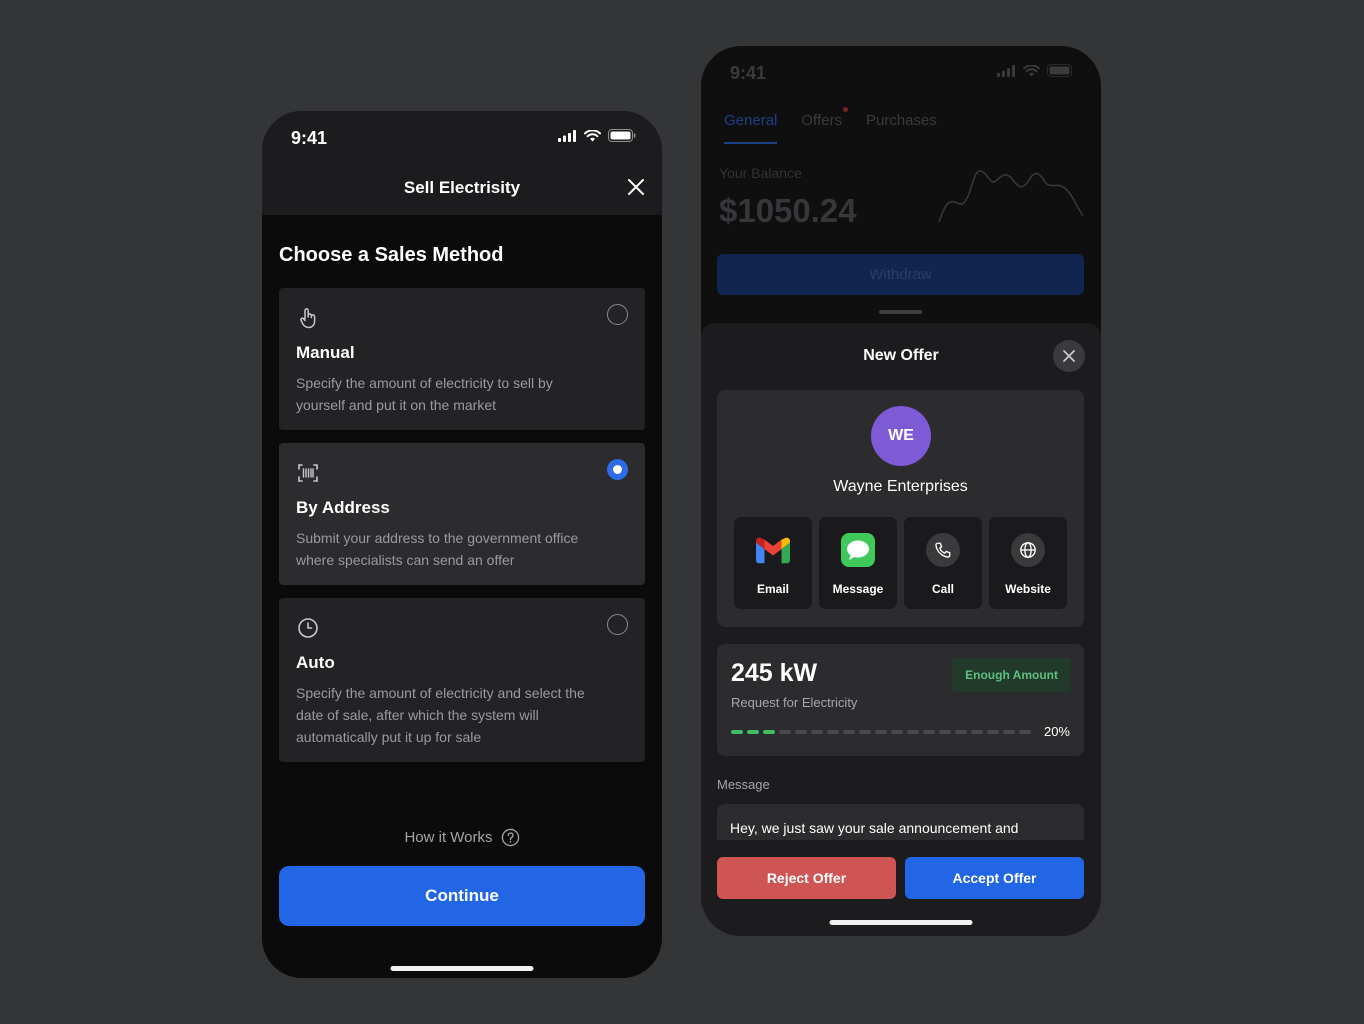  What do you see at coordinates (308, 318) in the screenshot?
I see `hand-pointer-icon` at bounding box center [308, 318].